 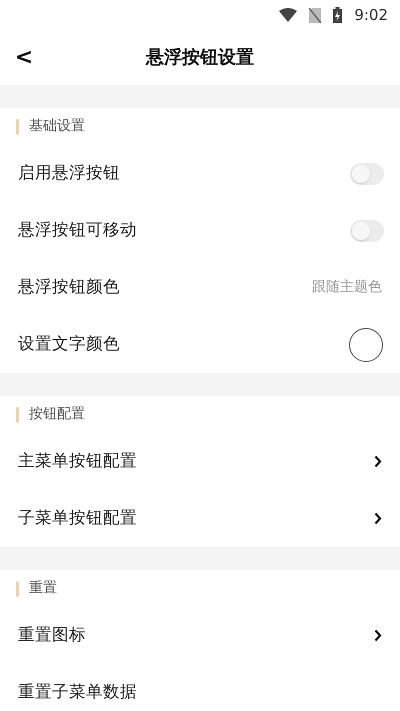 I want to click on status-time: 9:02, so click(x=371, y=15).